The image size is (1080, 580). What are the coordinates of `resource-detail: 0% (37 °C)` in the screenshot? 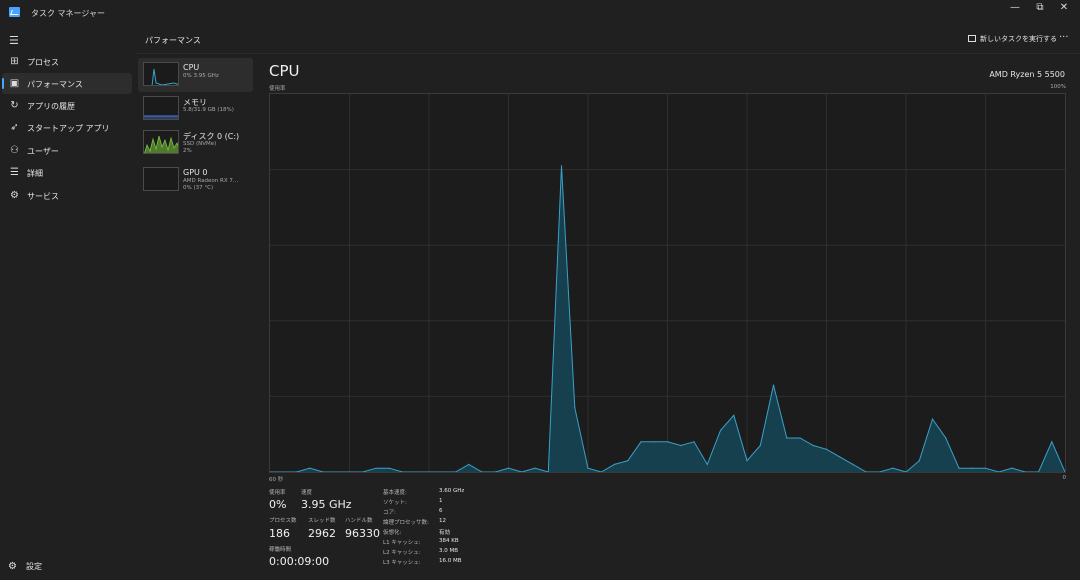 It's located at (198, 188).